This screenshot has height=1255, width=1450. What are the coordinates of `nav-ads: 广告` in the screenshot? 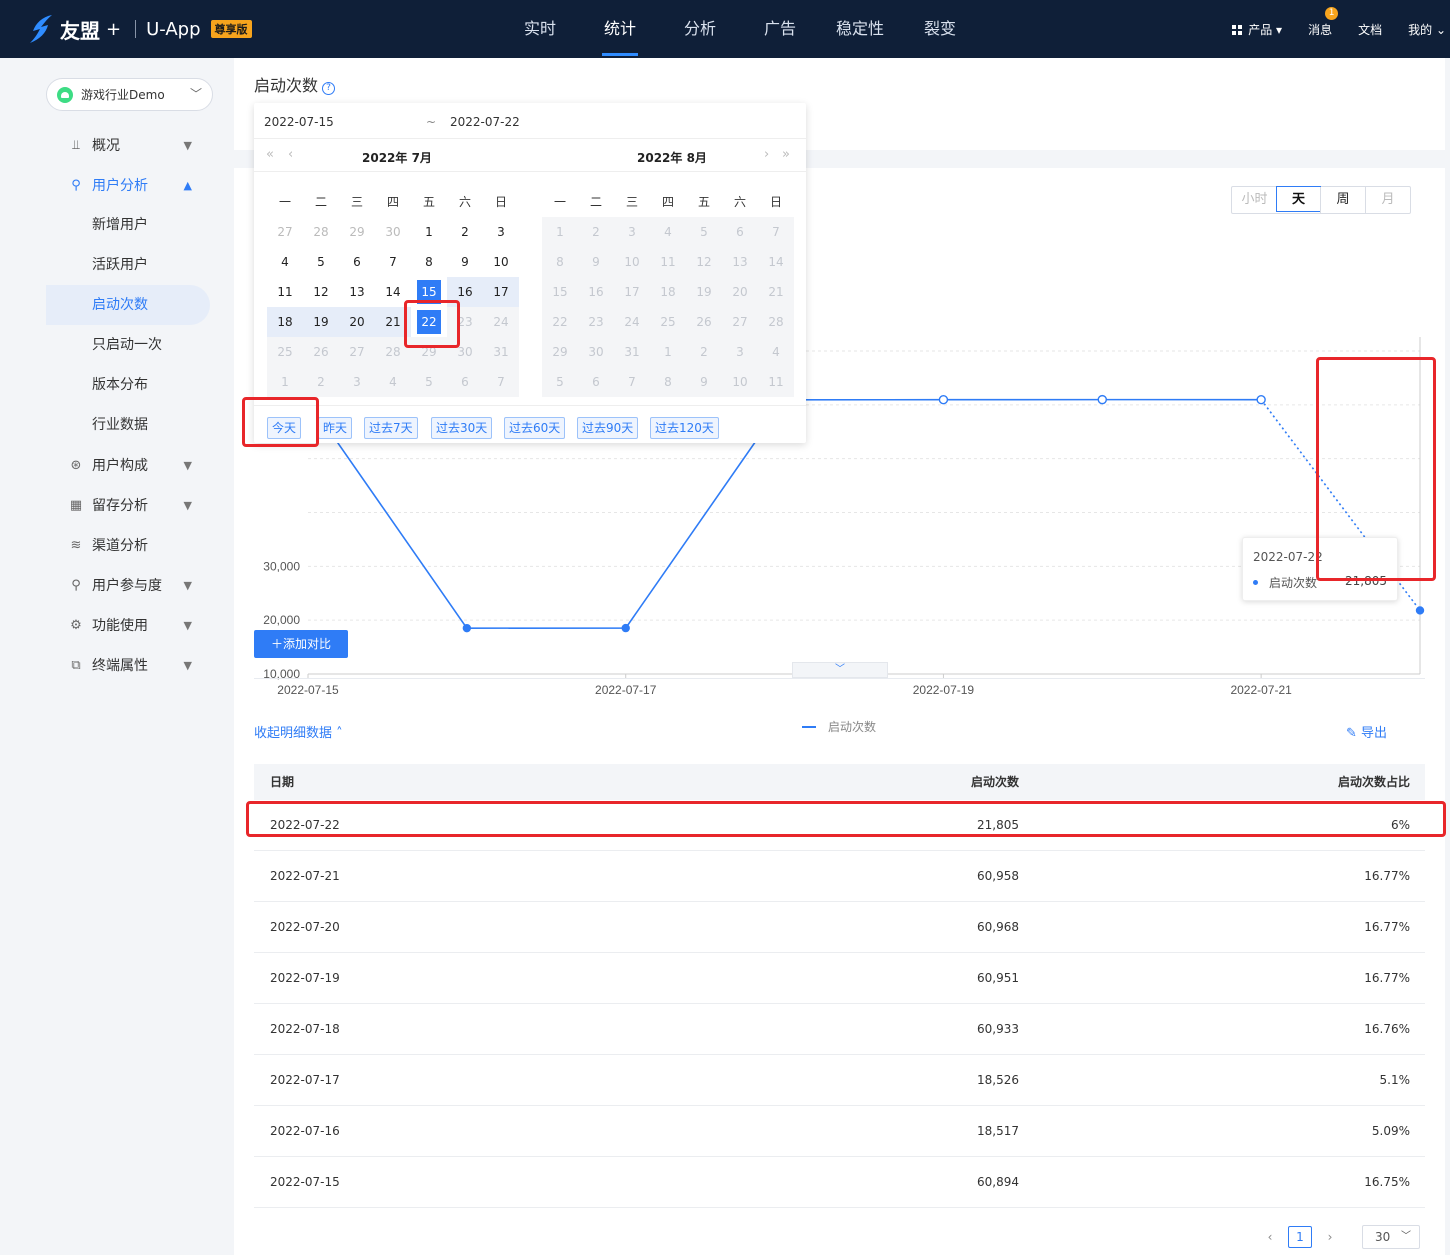 It's located at (780, 29).